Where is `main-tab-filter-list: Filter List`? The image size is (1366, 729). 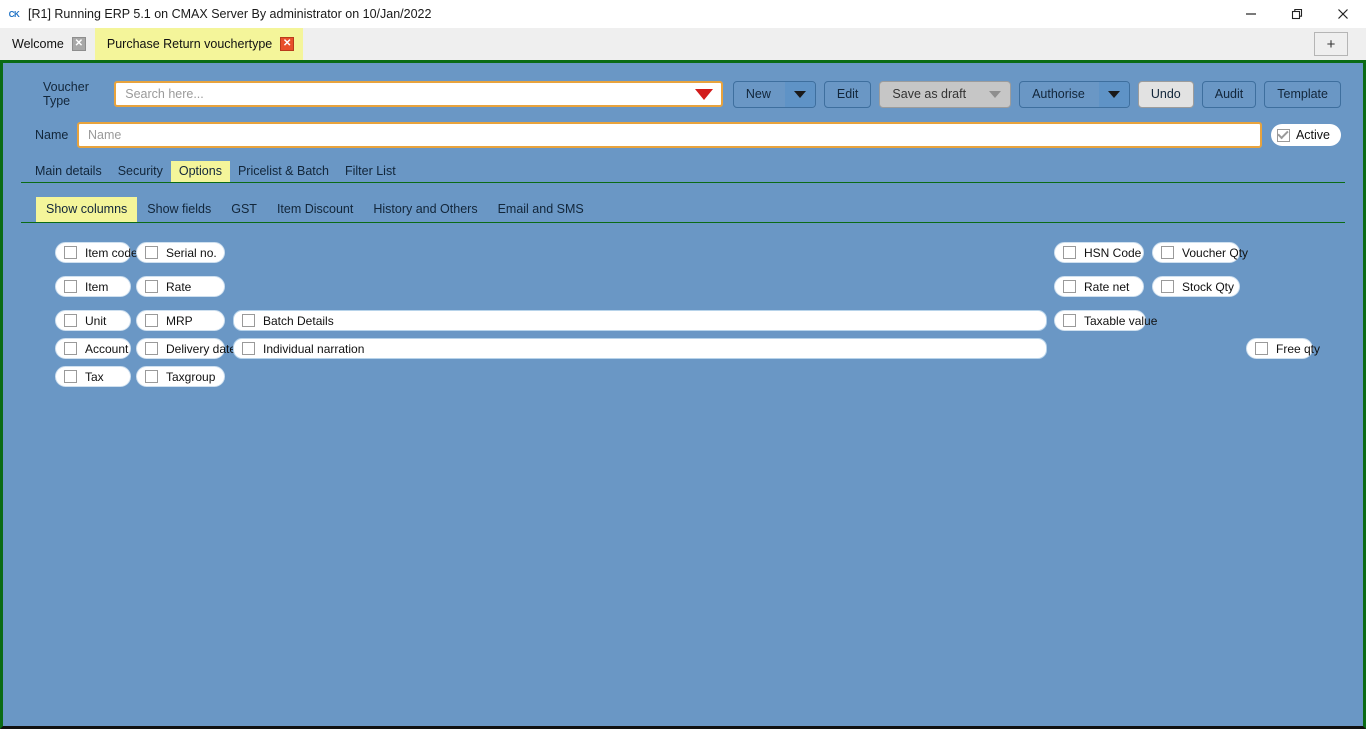 main-tab-filter-list: Filter List is located at coordinates (370, 171).